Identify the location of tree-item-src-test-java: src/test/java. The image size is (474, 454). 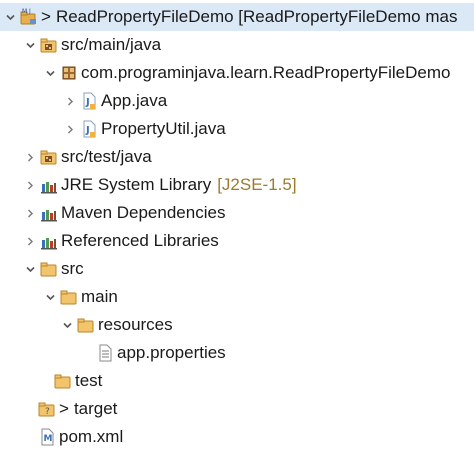
(237, 157).